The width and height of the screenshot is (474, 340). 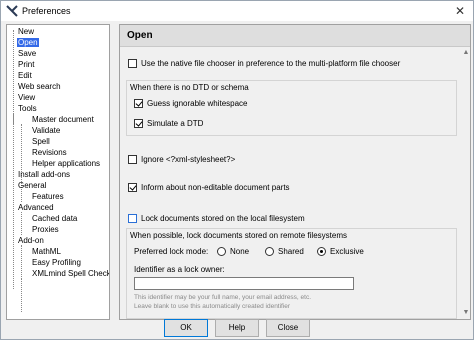 What do you see at coordinates (25, 75) in the screenshot?
I see `tree-item-edit: Edit` at bounding box center [25, 75].